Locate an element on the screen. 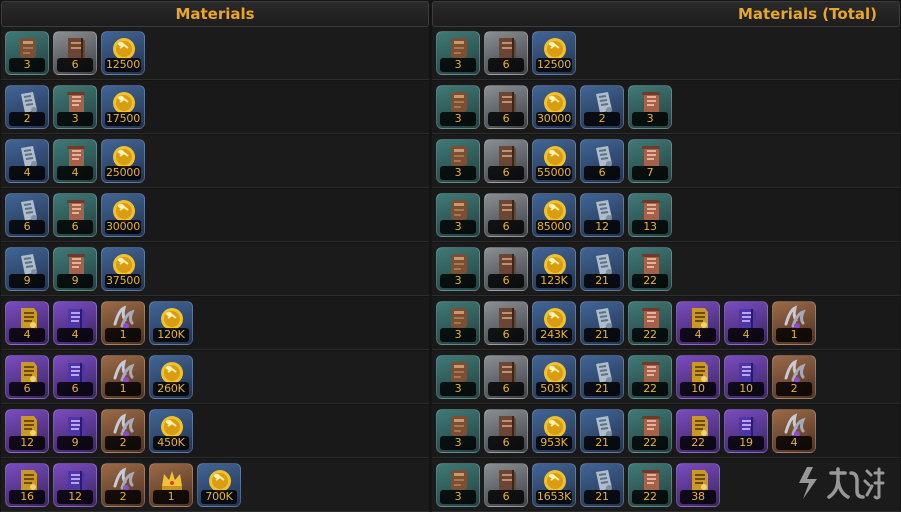 The image size is (901, 512). gold-scroll-item: 16 is located at coordinates (27, 485).